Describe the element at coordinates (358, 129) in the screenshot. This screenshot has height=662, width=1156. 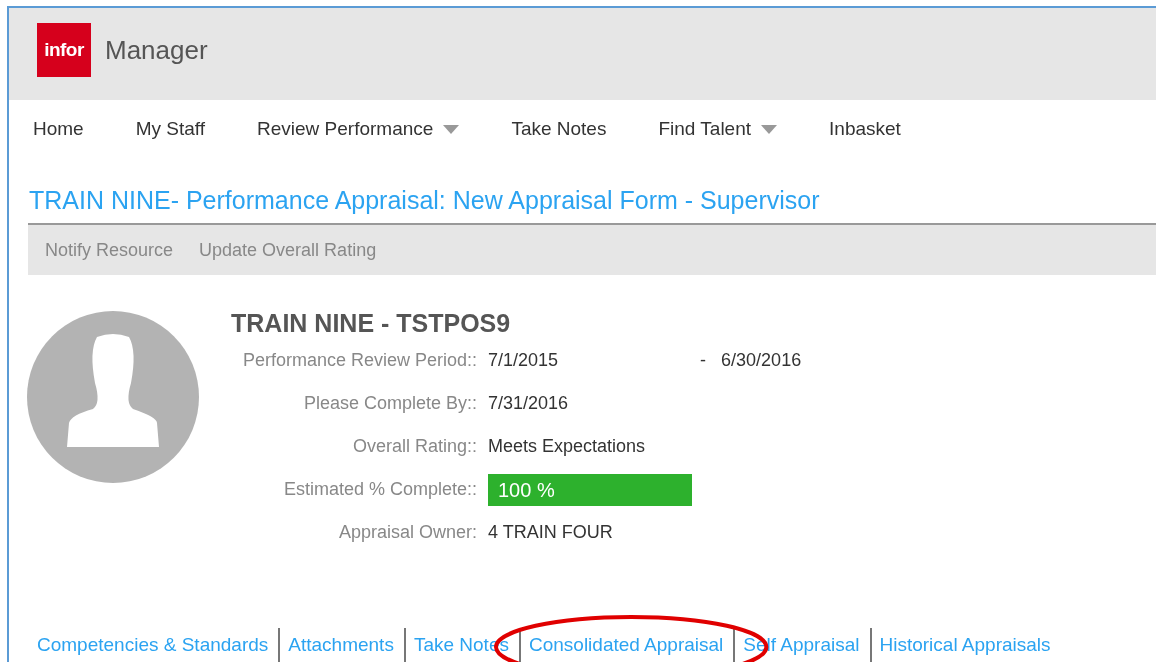
I see `nav-link: Review Performance` at that location.